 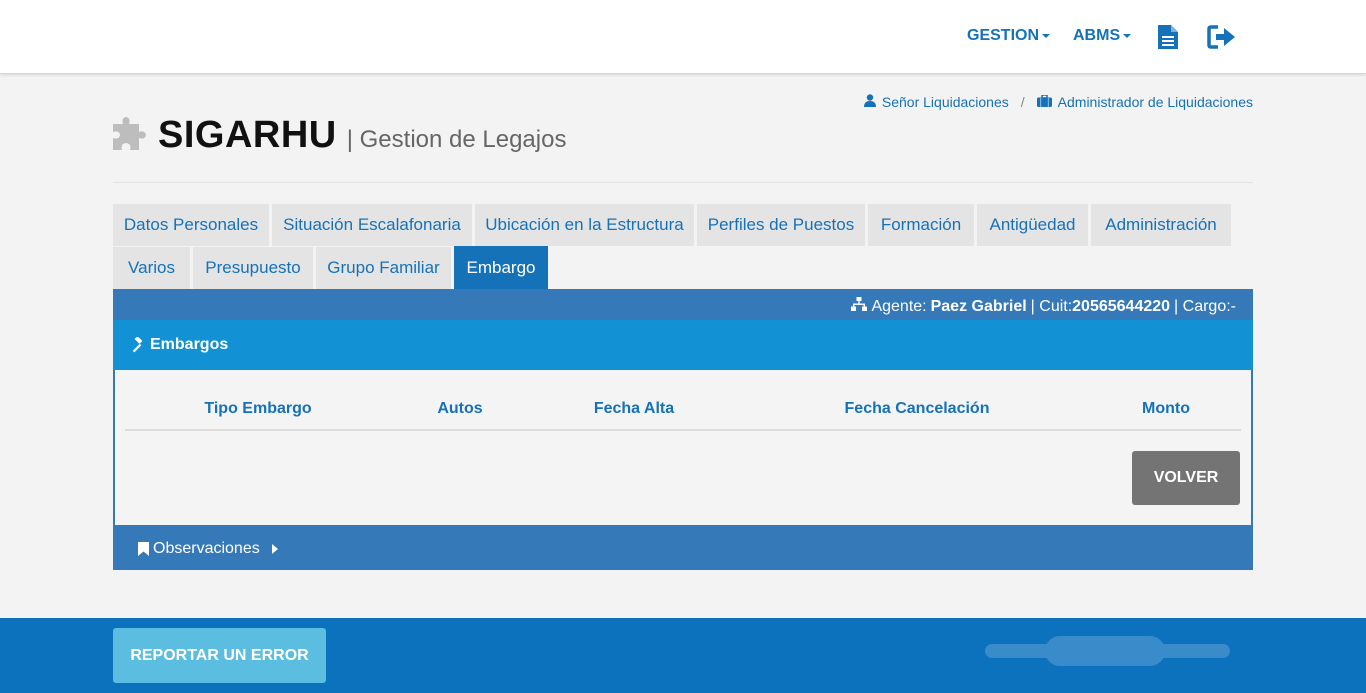 What do you see at coordinates (191, 225) in the screenshot?
I see `tab-datos-personales: Datos Personales` at bounding box center [191, 225].